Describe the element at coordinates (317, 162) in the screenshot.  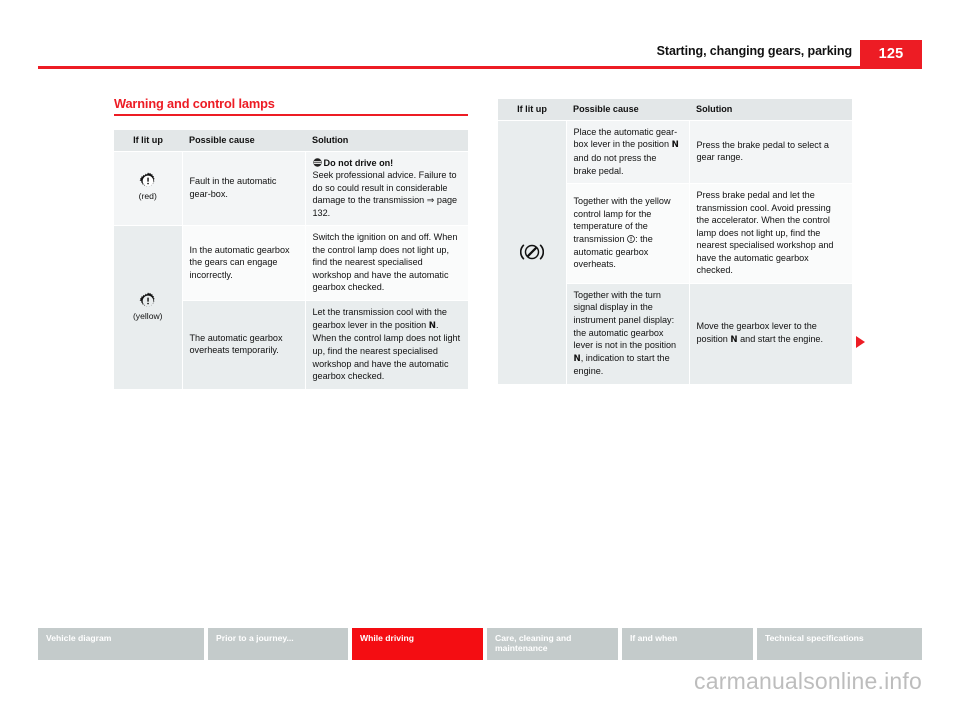
I see `do-not-drive-icon` at that location.